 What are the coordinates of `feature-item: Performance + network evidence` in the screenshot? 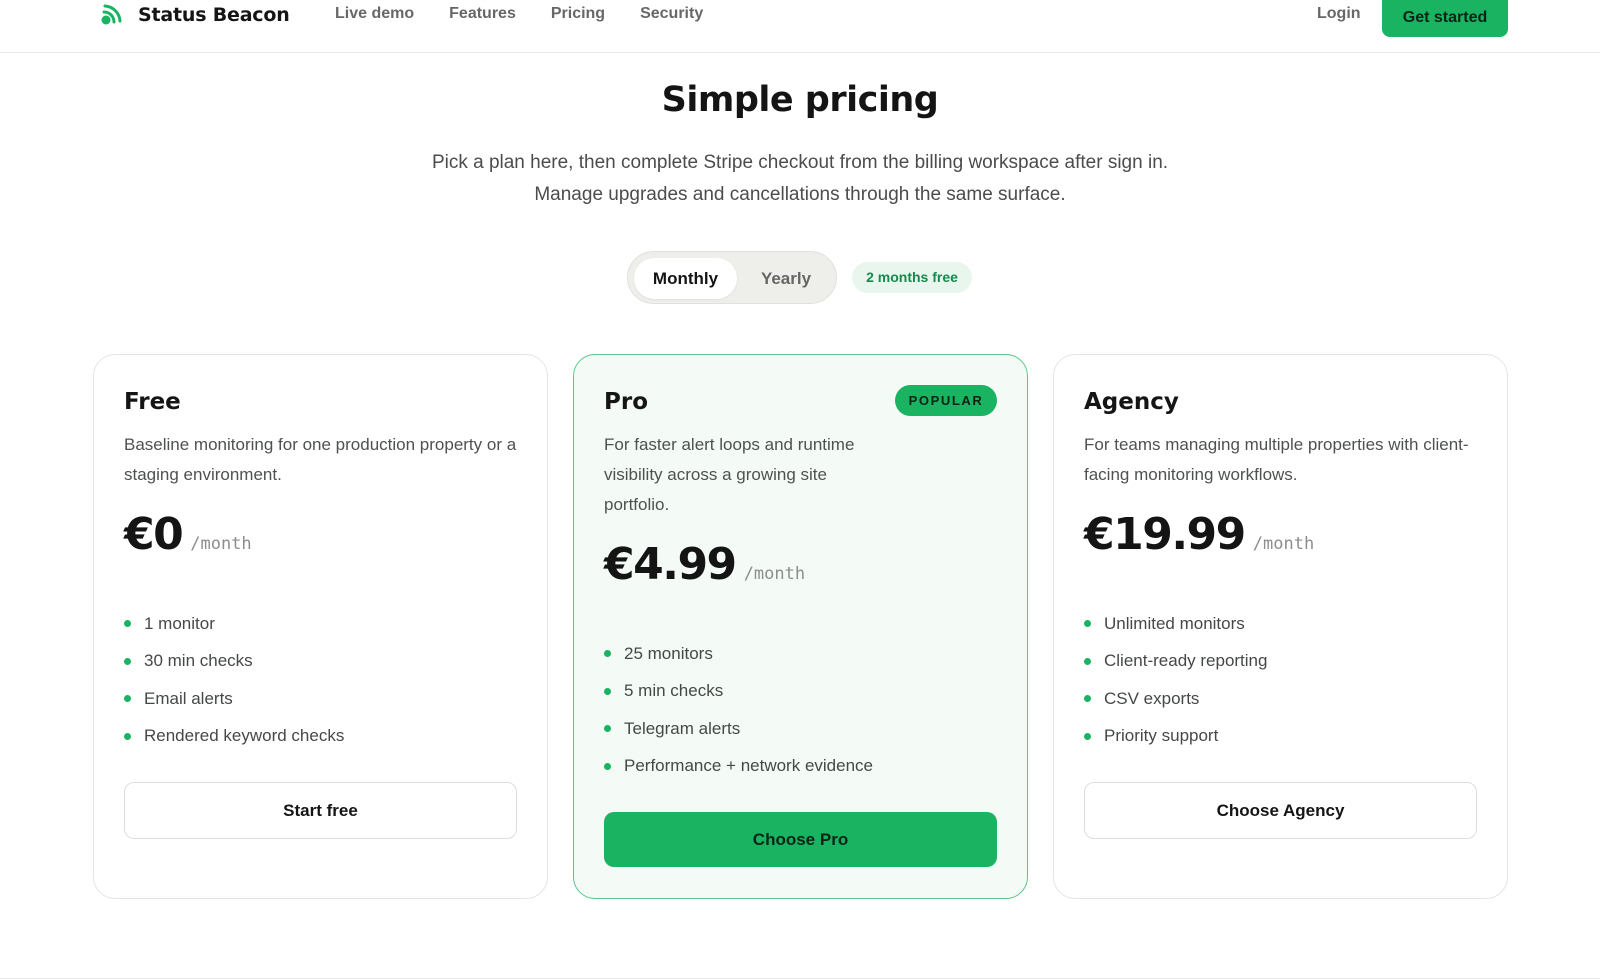 It's located at (738, 767).